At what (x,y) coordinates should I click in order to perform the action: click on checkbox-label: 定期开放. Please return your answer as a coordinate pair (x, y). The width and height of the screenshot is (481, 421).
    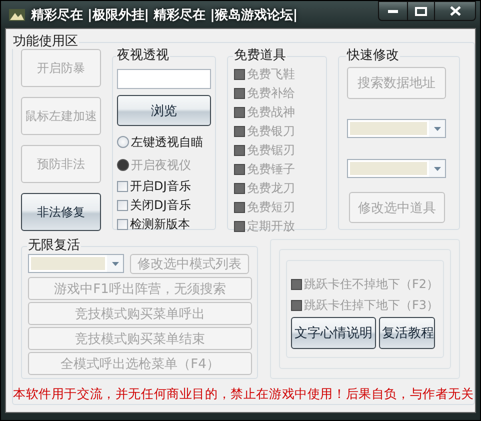
    Looking at the image, I should click on (271, 226).